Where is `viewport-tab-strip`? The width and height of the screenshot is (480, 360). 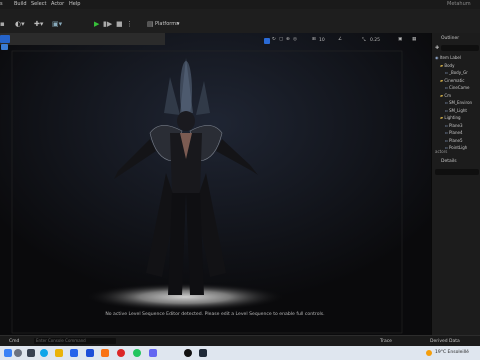 viewport-tab-strip is located at coordinates (82, 41).